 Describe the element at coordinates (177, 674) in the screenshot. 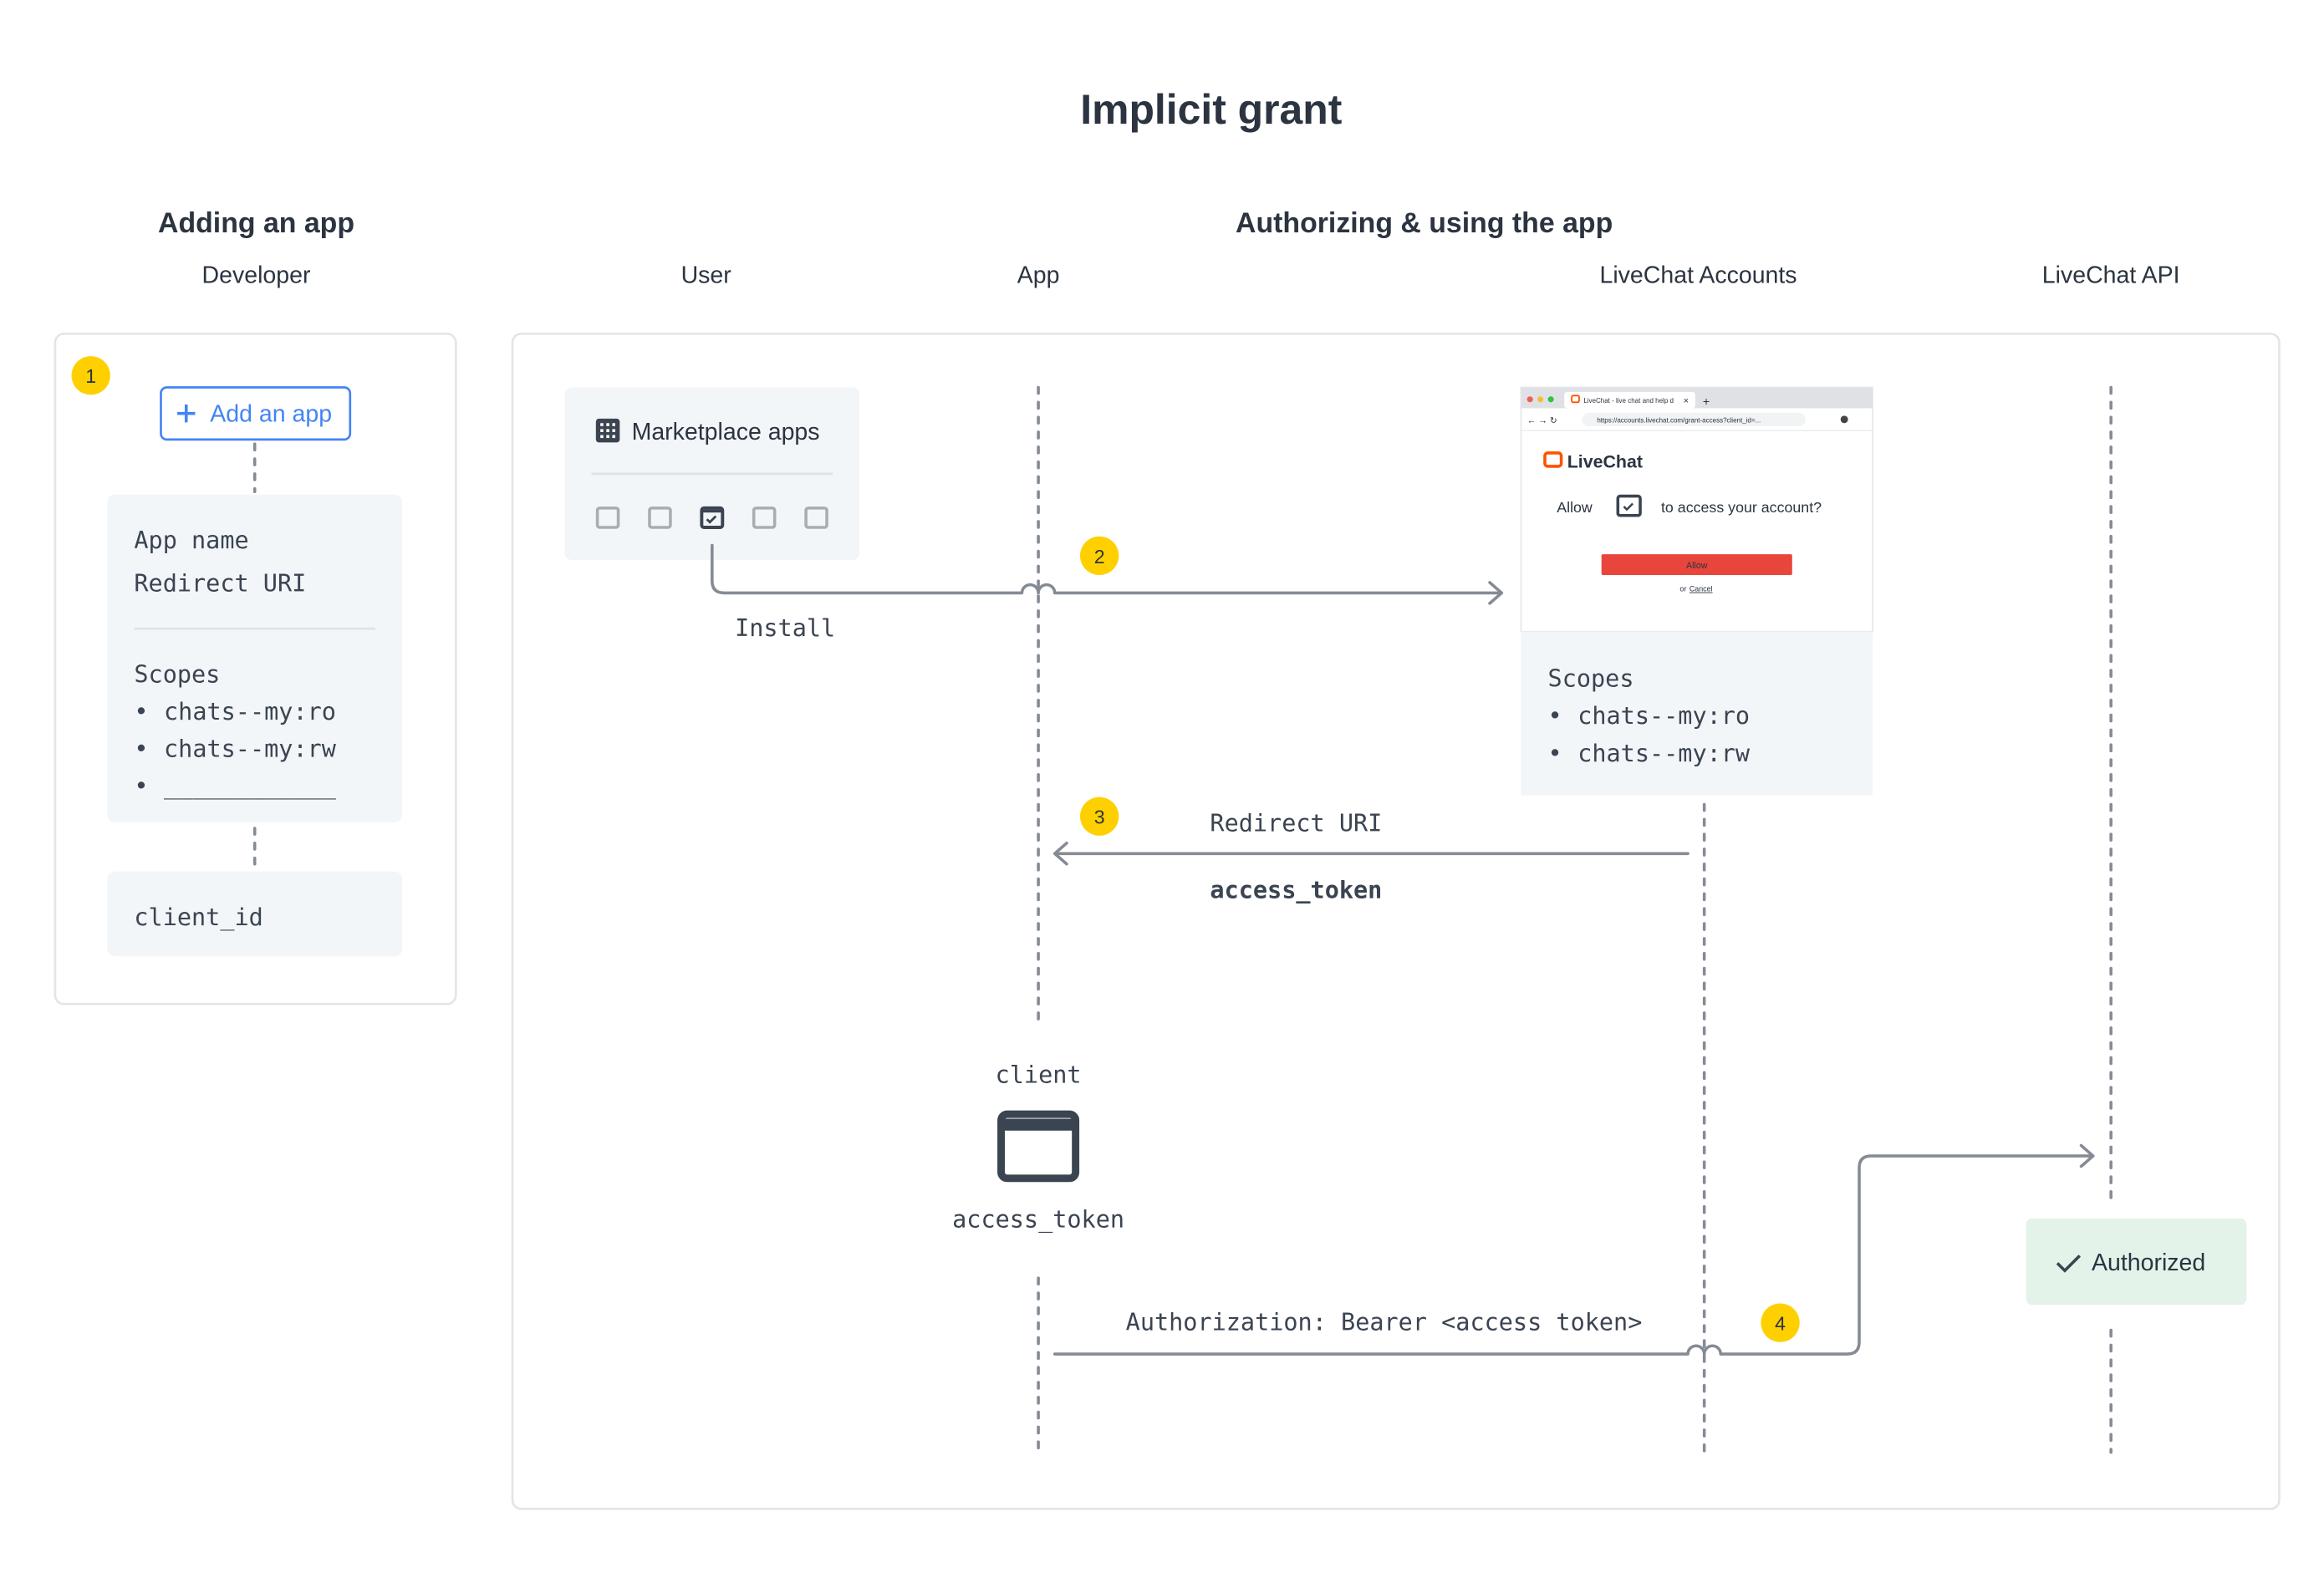

I see `scopes-label: Scopes` at that location.